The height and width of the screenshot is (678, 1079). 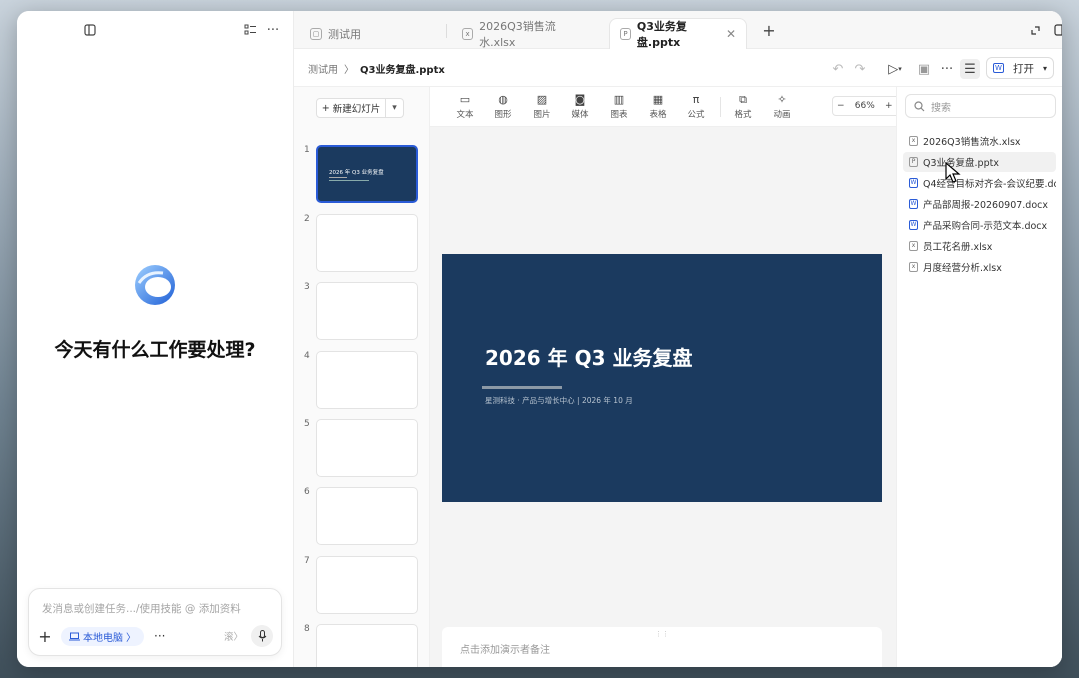 I want to click on slide-thumb-row: 6, so click(x=362, y=517).